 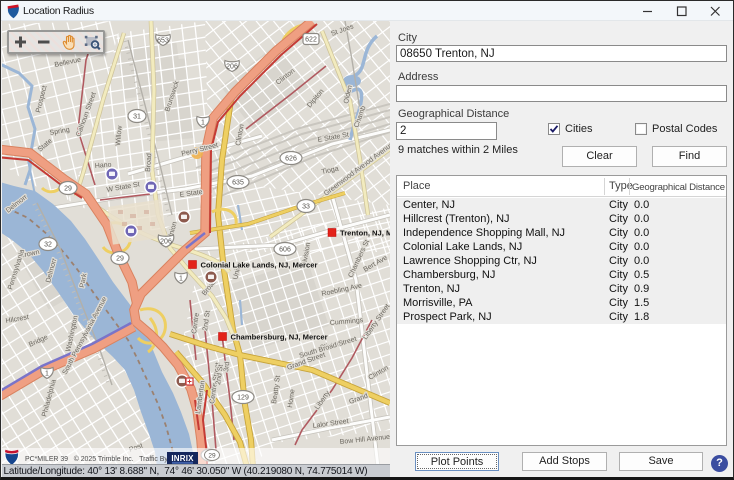 What do you see at coordinates (322, 401) in the screenshot?
I see `svg-text: Liberty` at bounding box center [322, 401].